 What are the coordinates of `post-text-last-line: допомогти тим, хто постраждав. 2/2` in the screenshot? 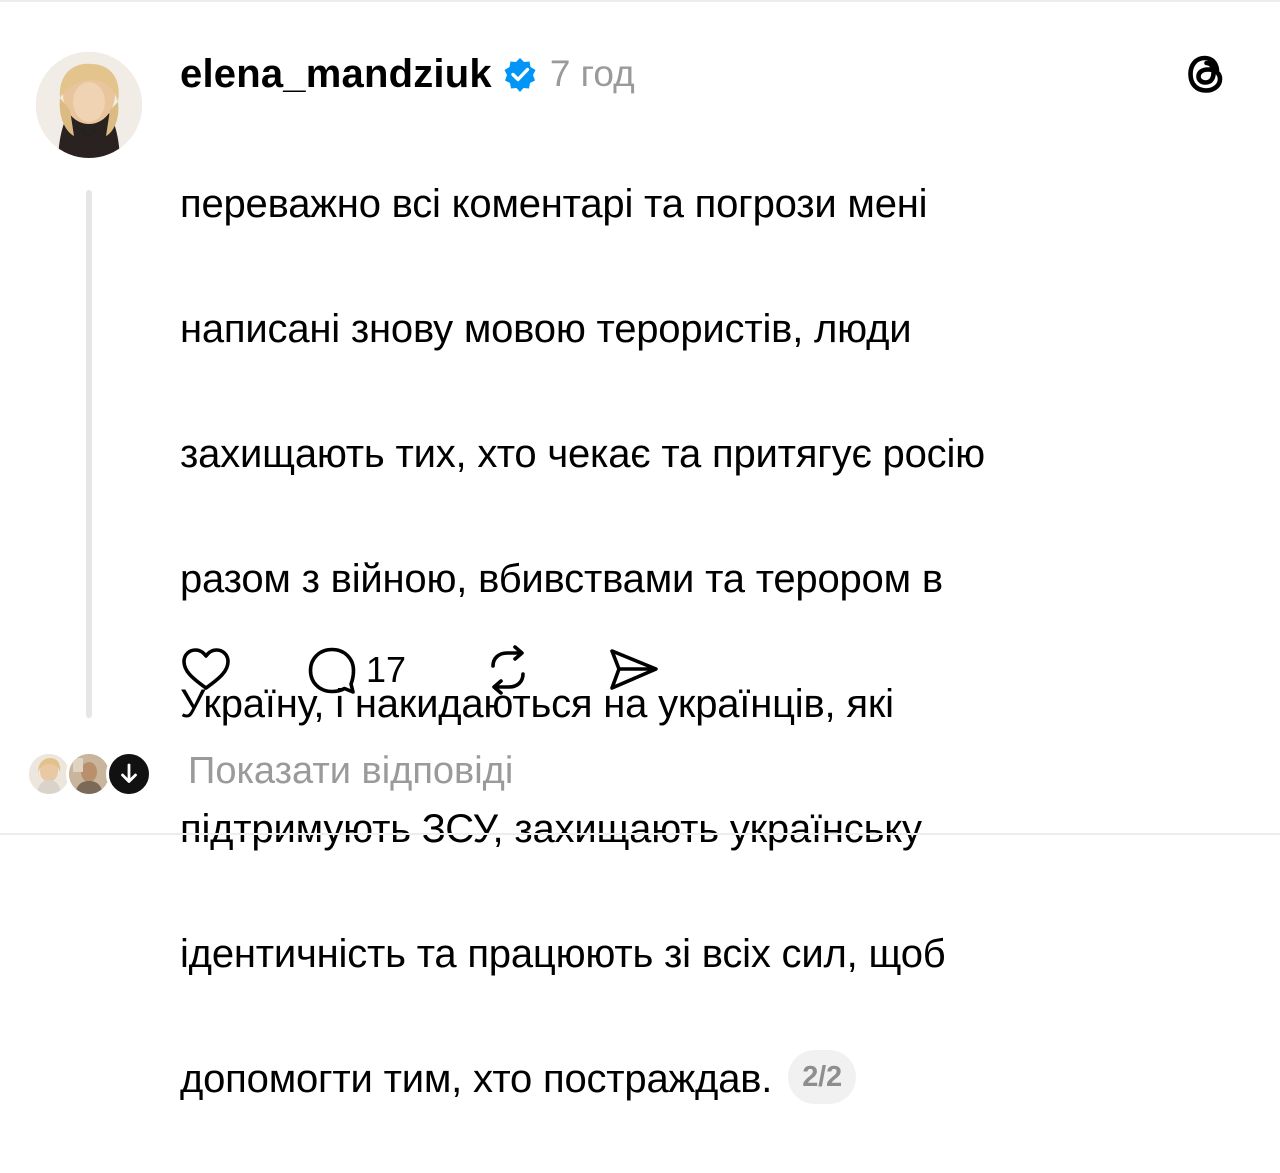 It's located at (680, 1079).